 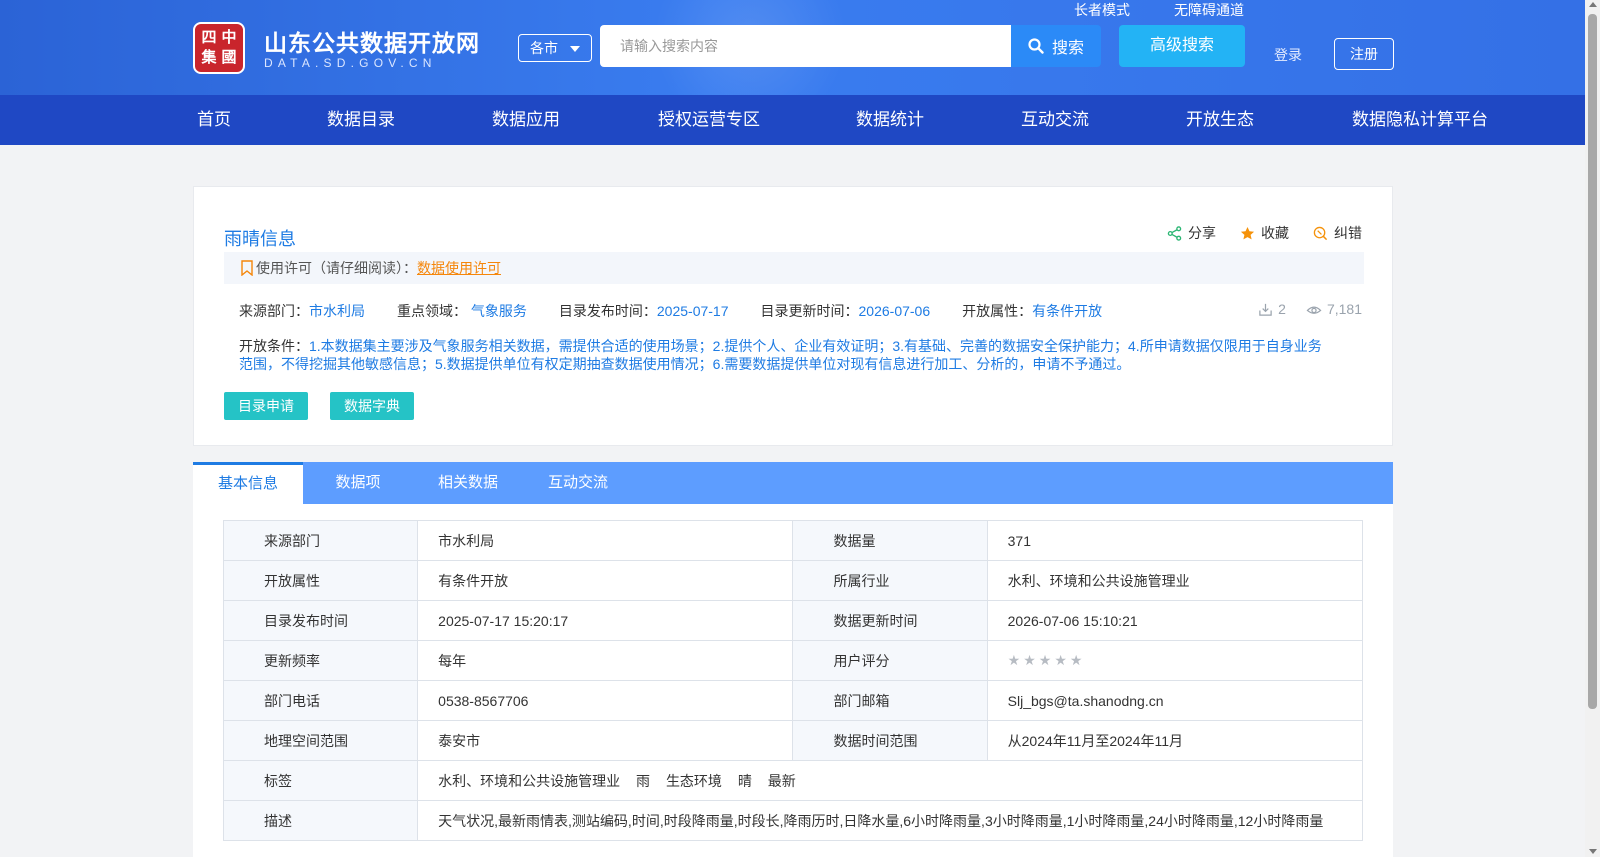 What do you see at coordinates (1593, 851) in the screenshot?
I see `scroll-down-icon` at bounding box center [1593, 851].